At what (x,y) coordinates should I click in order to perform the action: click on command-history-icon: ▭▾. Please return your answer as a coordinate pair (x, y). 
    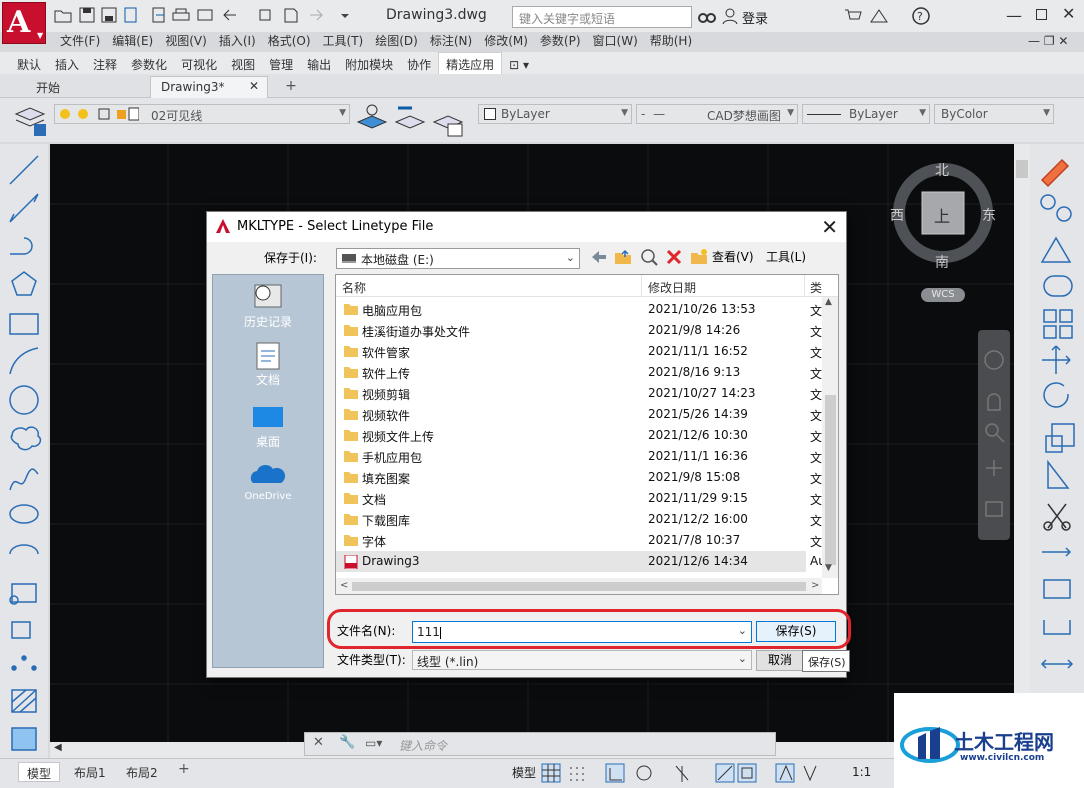
    Looking at the image, I should click on (373, 743).